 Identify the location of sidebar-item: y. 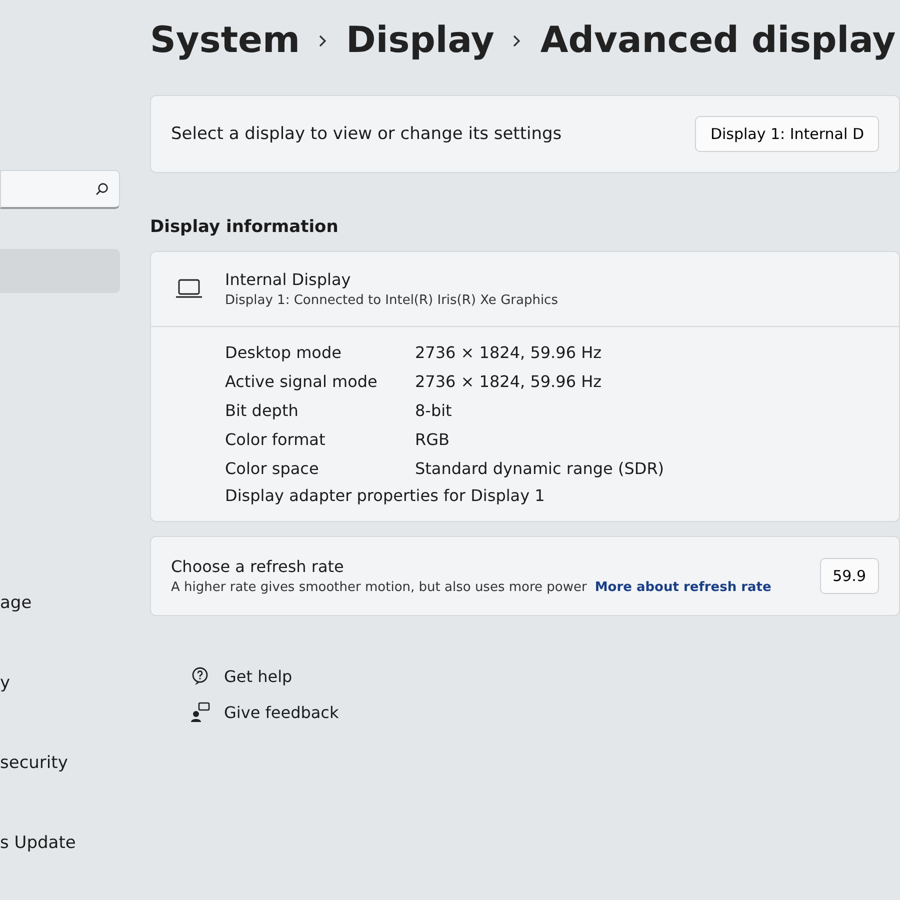
(5, 683).